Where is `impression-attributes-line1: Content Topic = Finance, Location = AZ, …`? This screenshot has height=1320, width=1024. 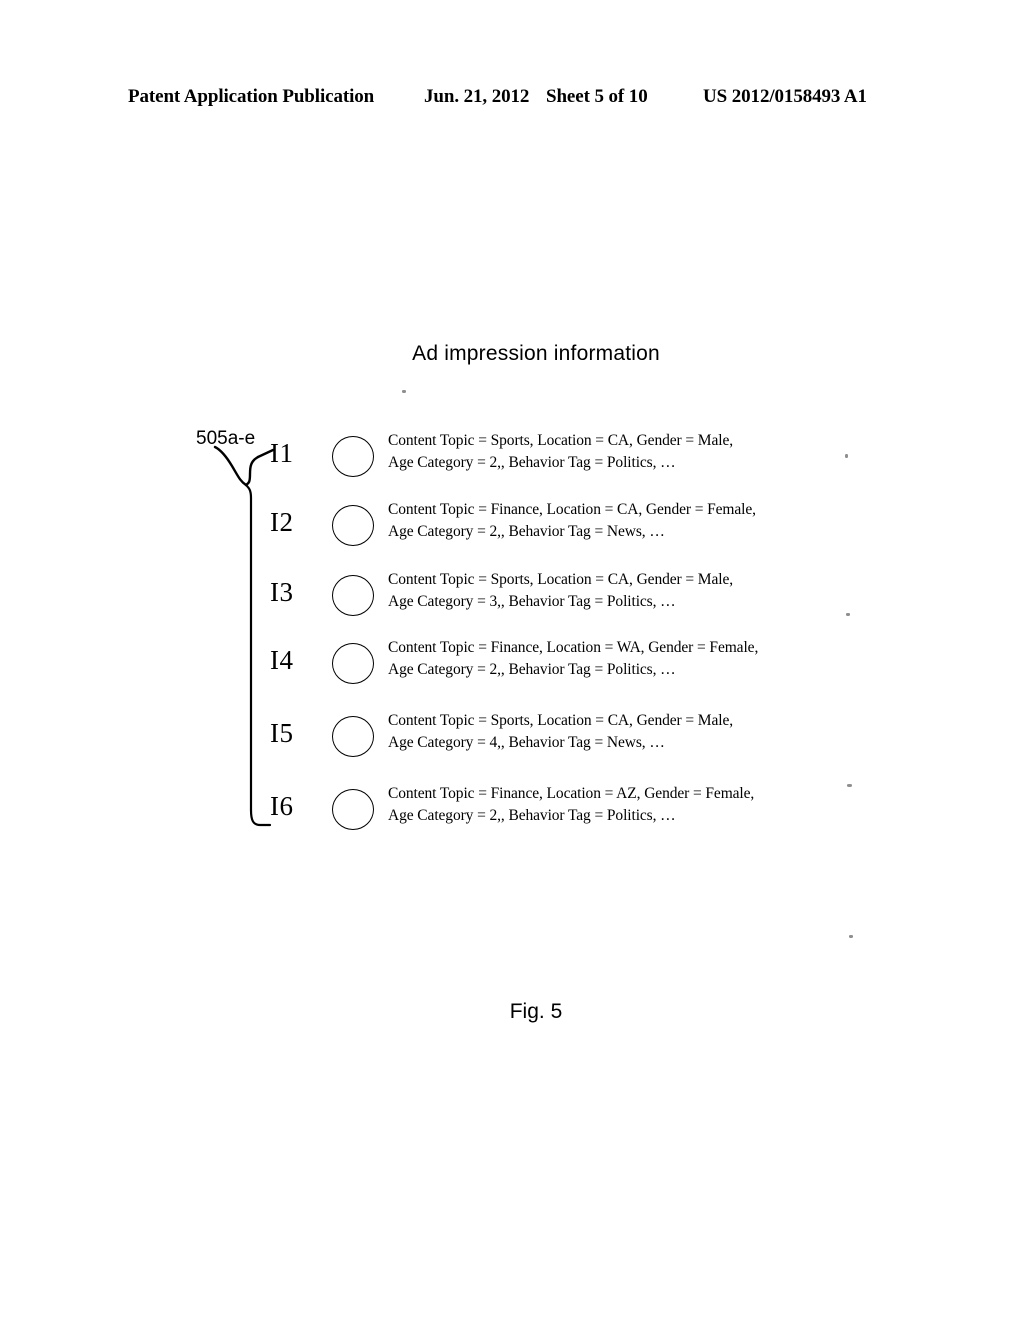
impression-attributes-line1: Content Topic = Finance, Location = AZ, … is located at coordinates (571, 793).